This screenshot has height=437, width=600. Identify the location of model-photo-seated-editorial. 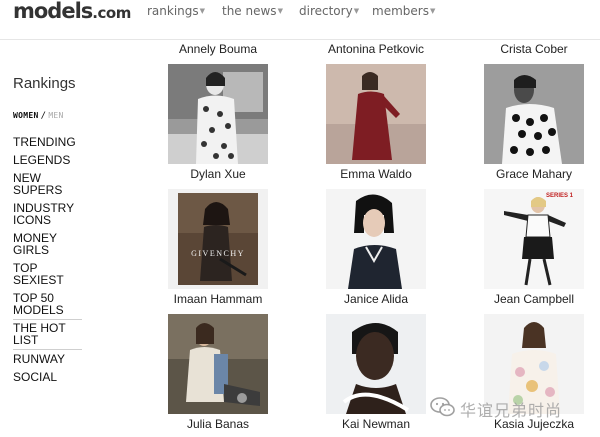
(218, 364).